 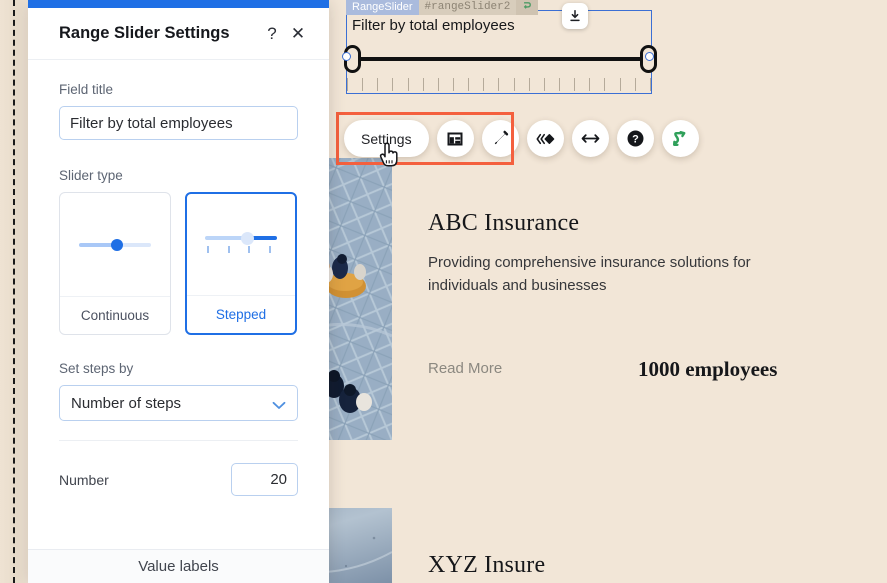 I want to click on stepped-preview-icon, so click(x=241, y=244).